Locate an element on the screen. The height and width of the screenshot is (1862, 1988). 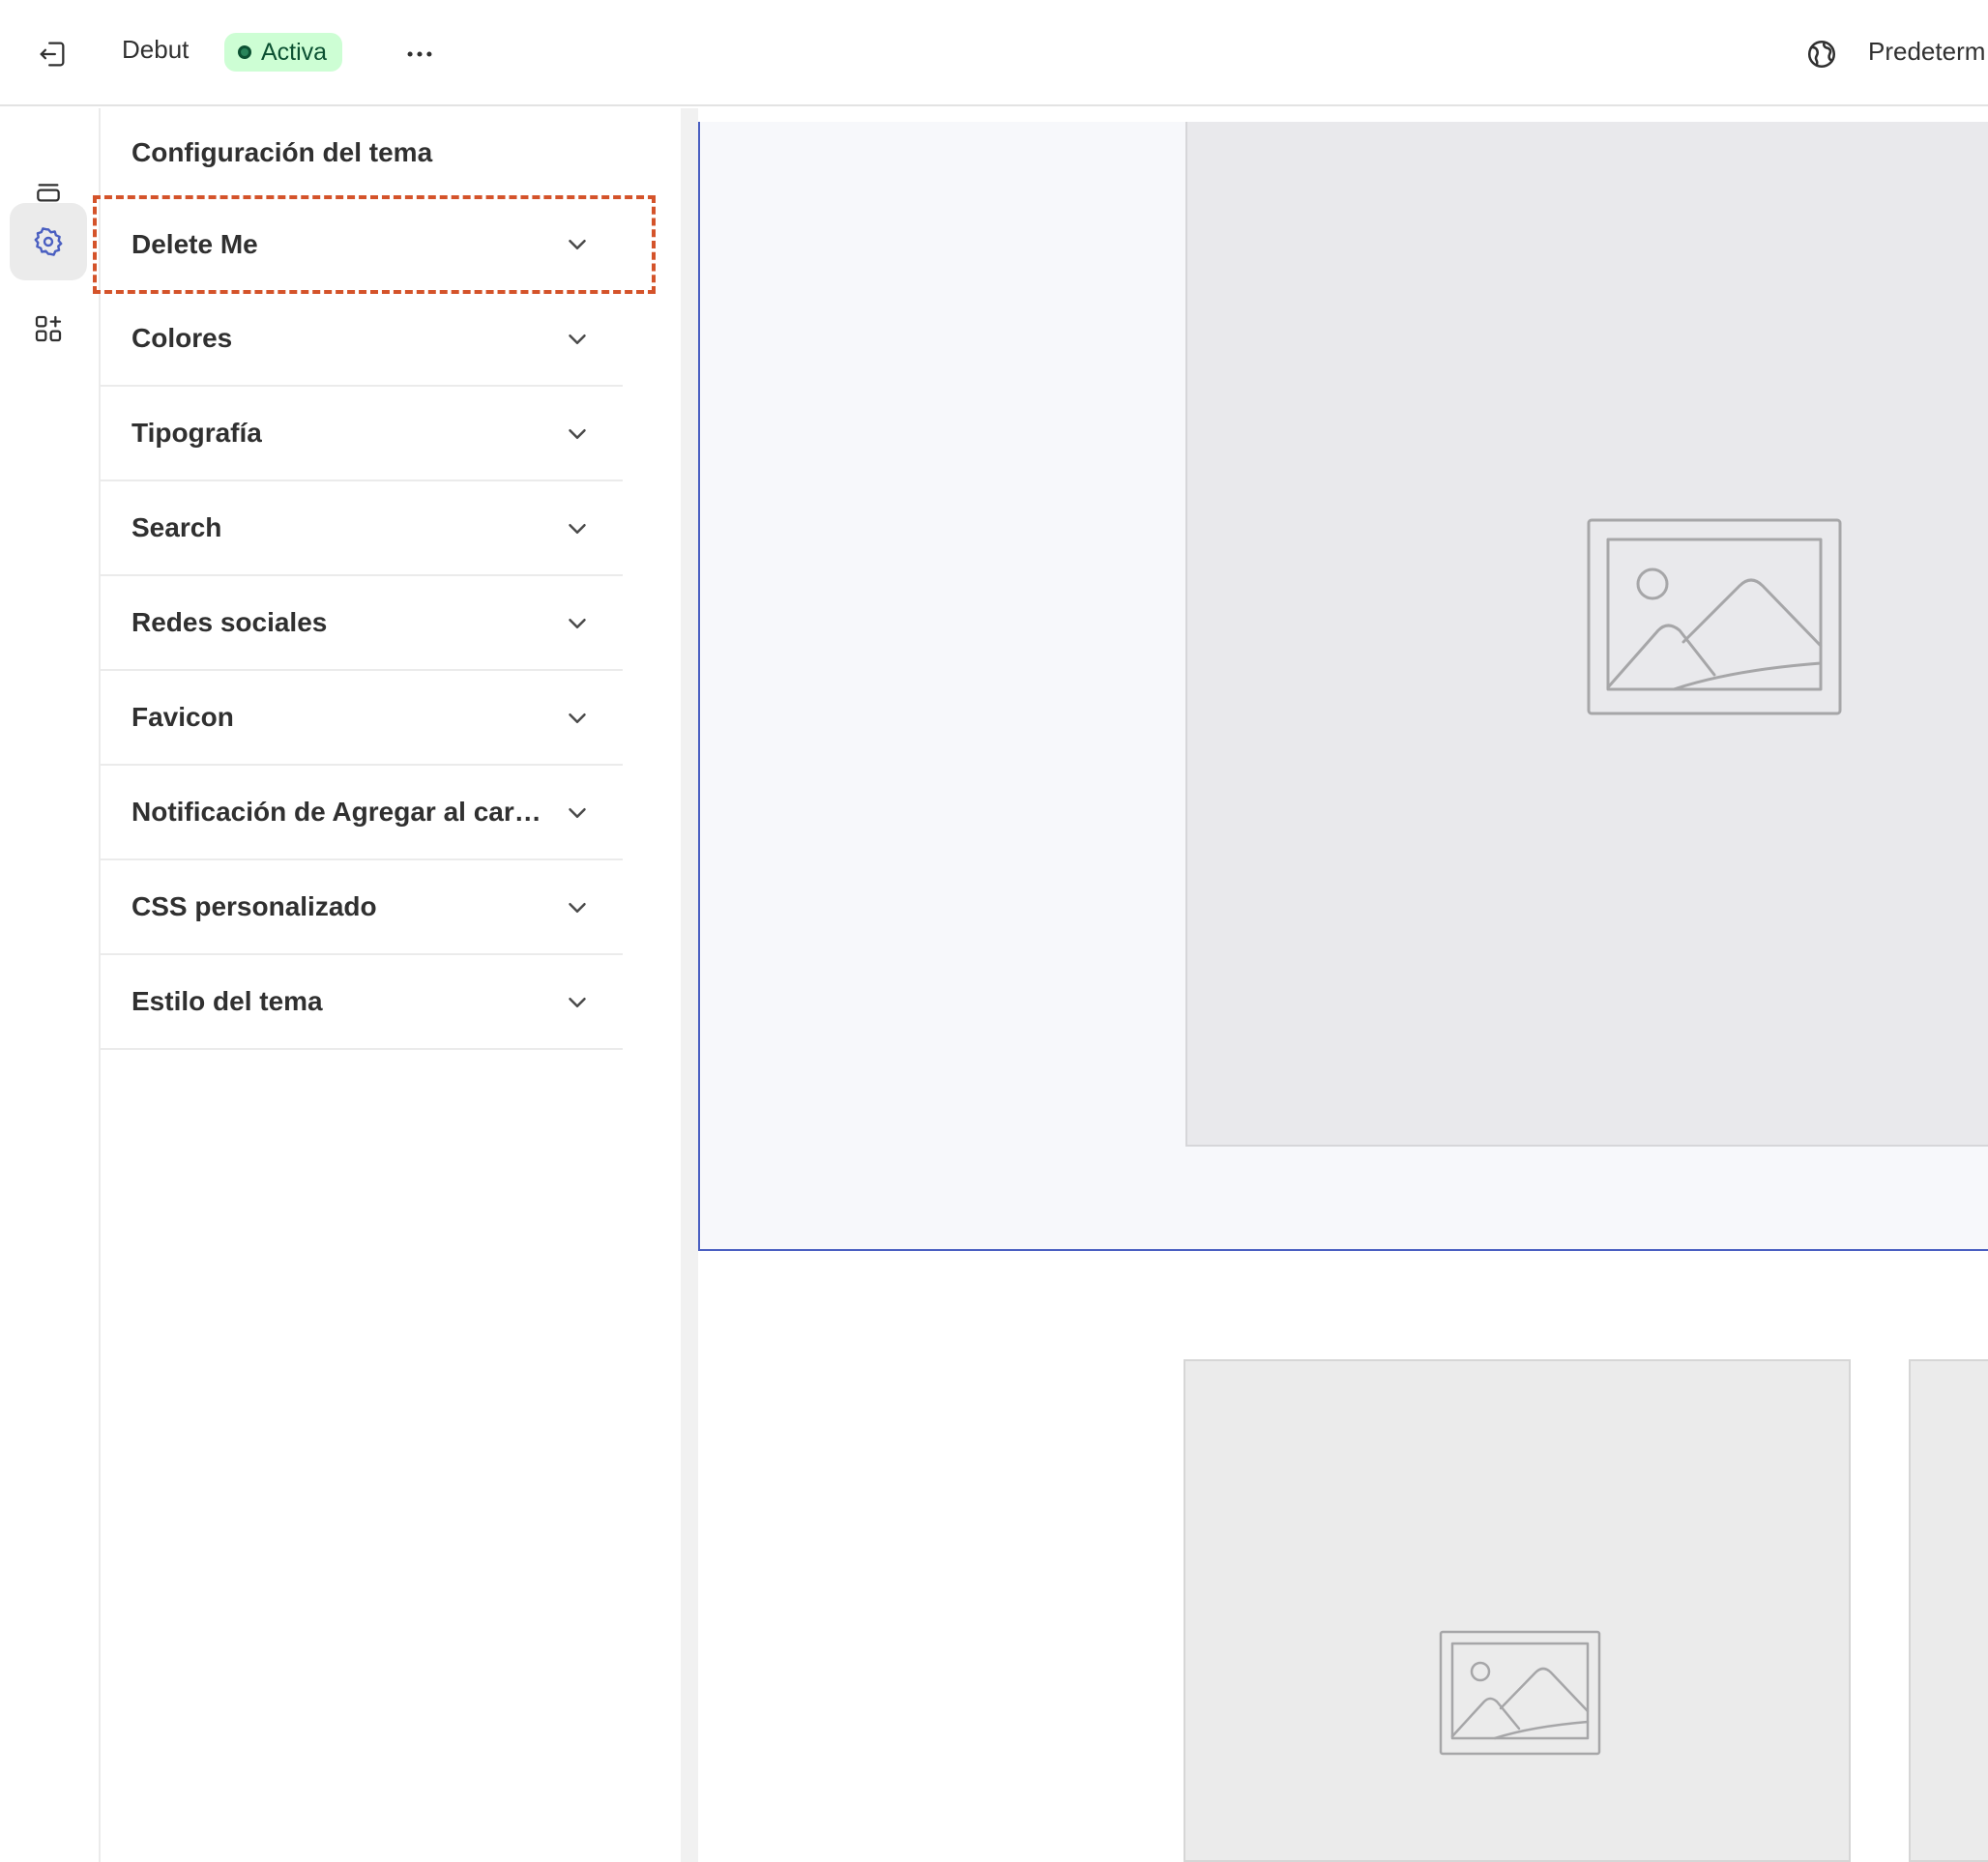
locale-label: Predeterm is located at coordinates (1926, 52).